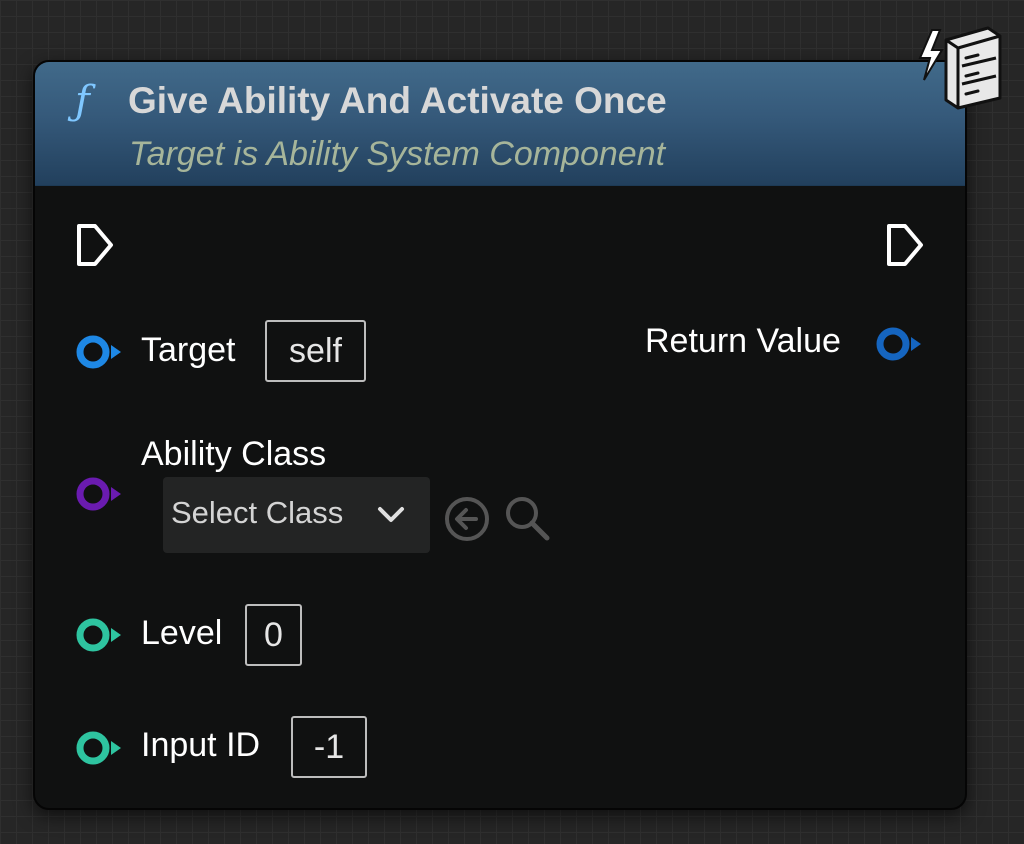 Image resolution: width=1024 pixels, height=844 pixels. What do you see at coordinates (234, 454) in the screenshot?
I see `ability-class-label: Ability Class` at bounding box center [234, 454].